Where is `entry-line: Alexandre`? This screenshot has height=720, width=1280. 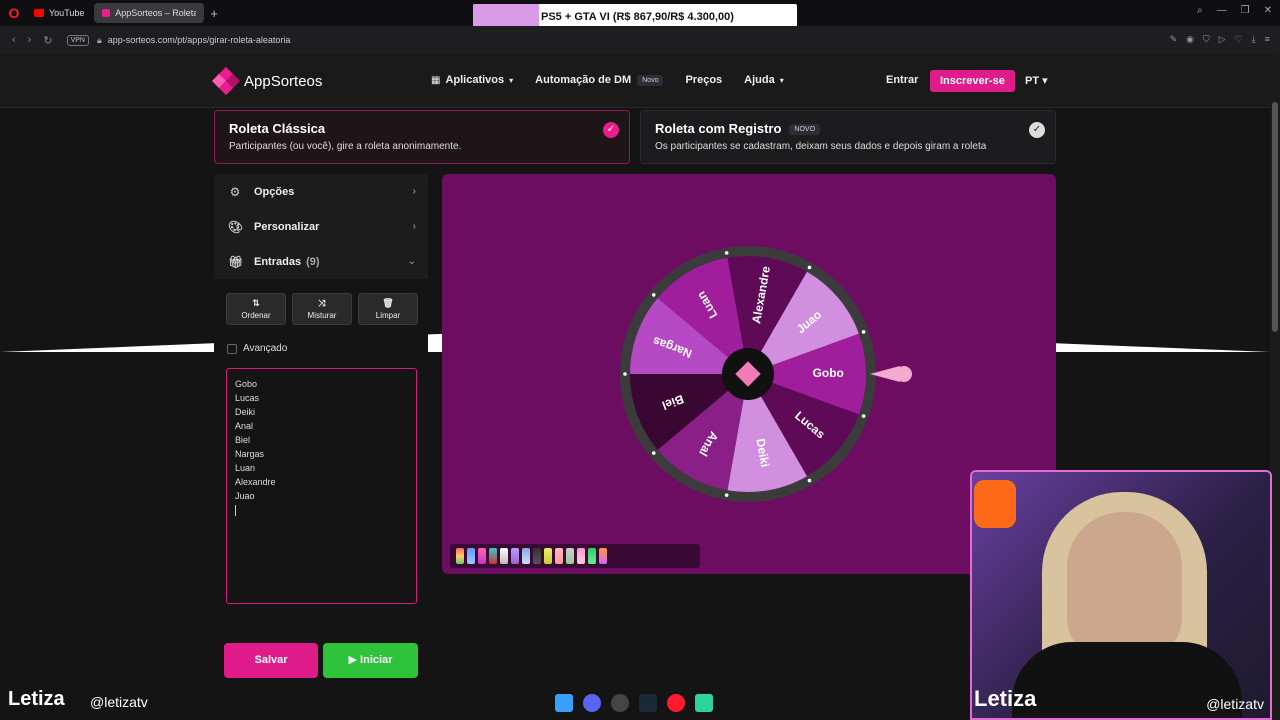
entry-line: Alexandre is located at coordinates (255, 482).